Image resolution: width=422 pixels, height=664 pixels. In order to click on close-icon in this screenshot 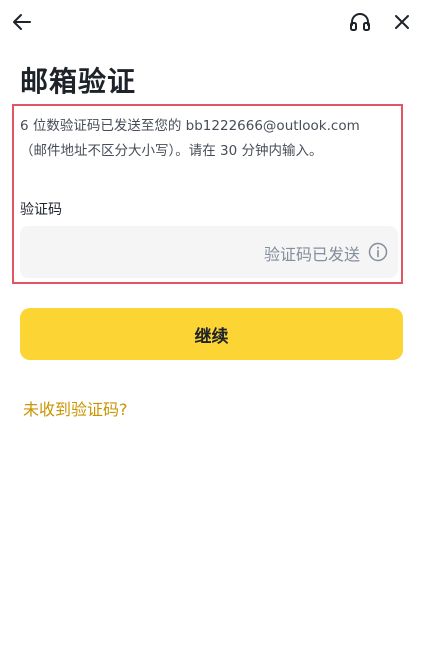, I will do `click(402, 22)`.